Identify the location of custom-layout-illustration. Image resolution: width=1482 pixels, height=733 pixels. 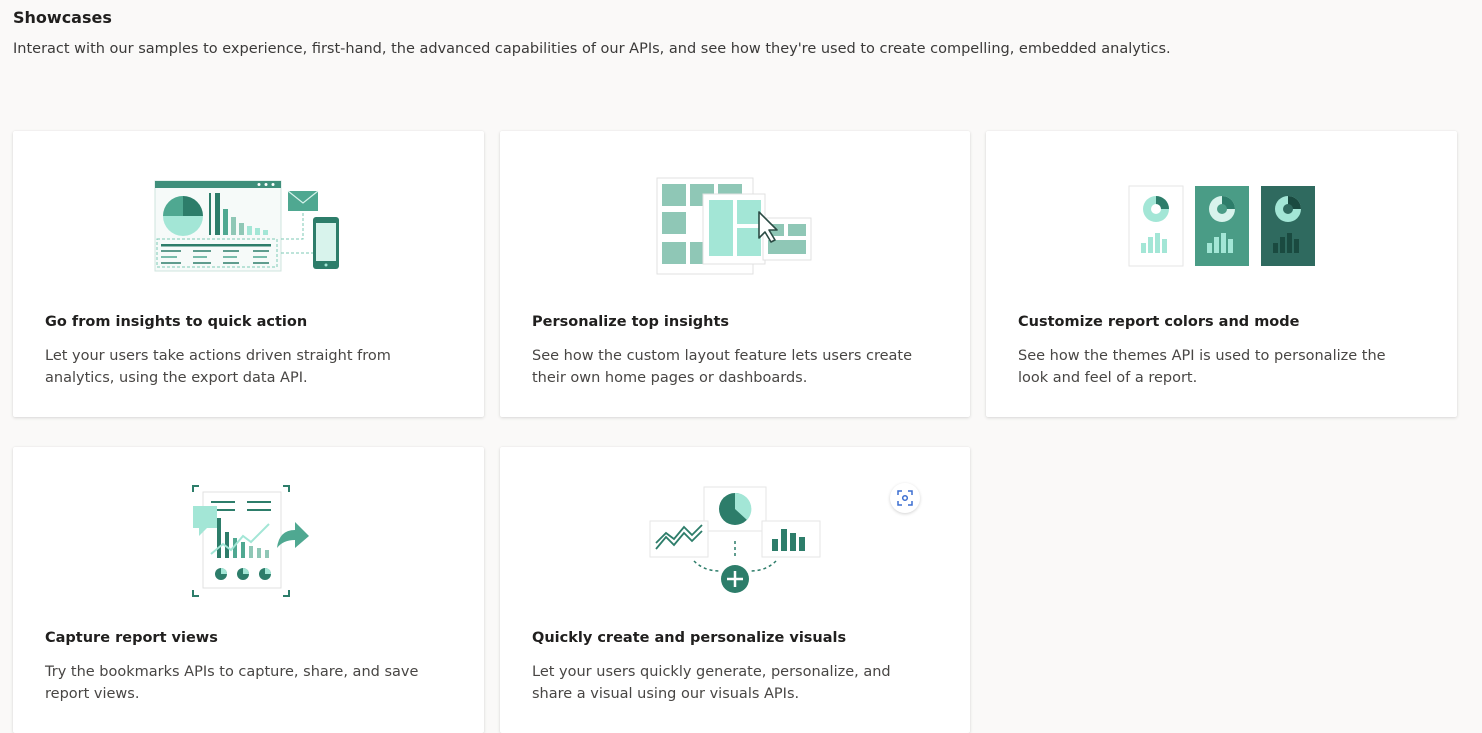
(735, 216).